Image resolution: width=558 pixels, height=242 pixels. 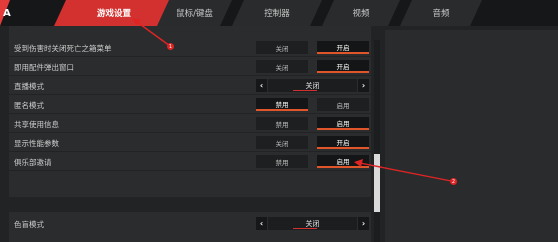 What do you see at coordinates (36, 124) in the screenshot?
I see `setting-label: 共享使用信息` at bounding box center [36, 124].